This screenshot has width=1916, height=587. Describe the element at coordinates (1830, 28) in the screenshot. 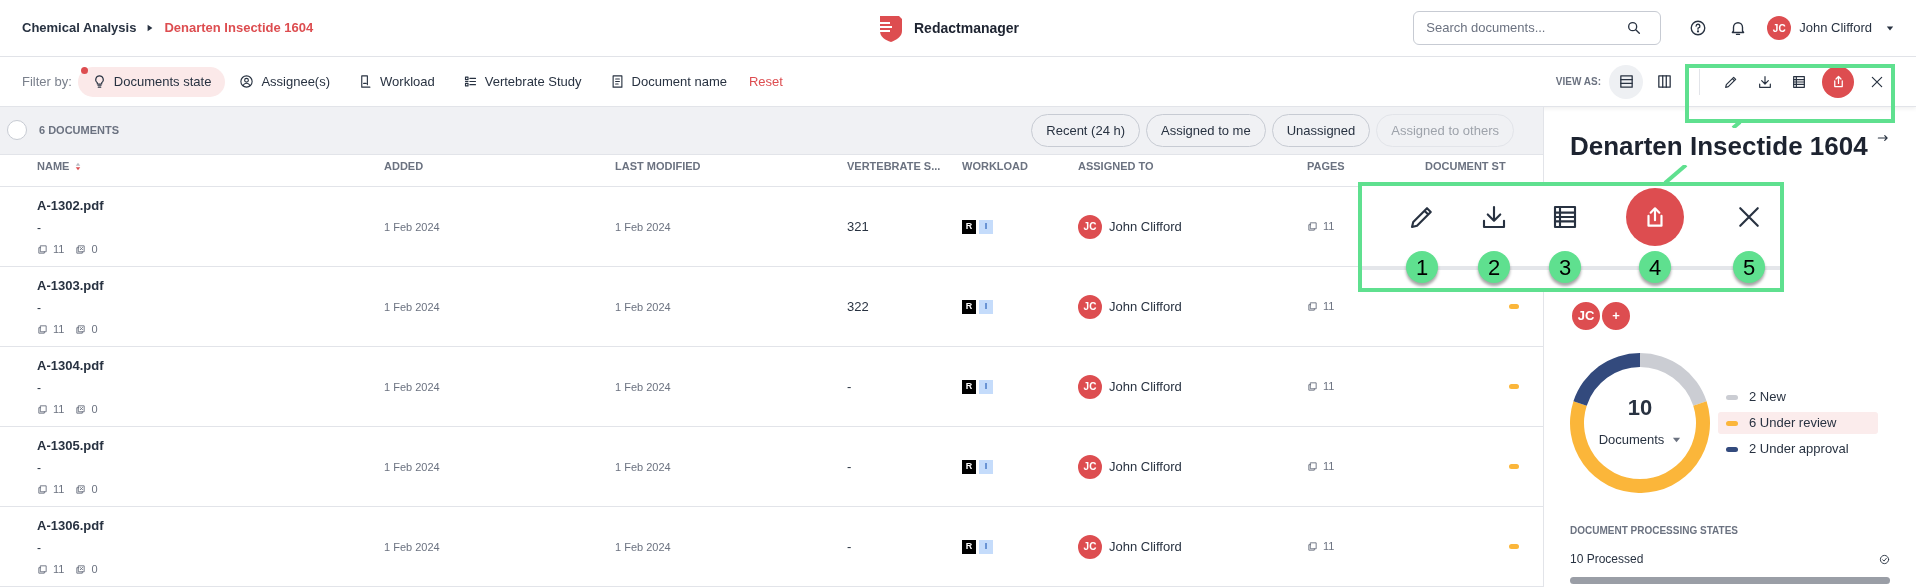

I see `user-menu: JC John Clifford` at that location.